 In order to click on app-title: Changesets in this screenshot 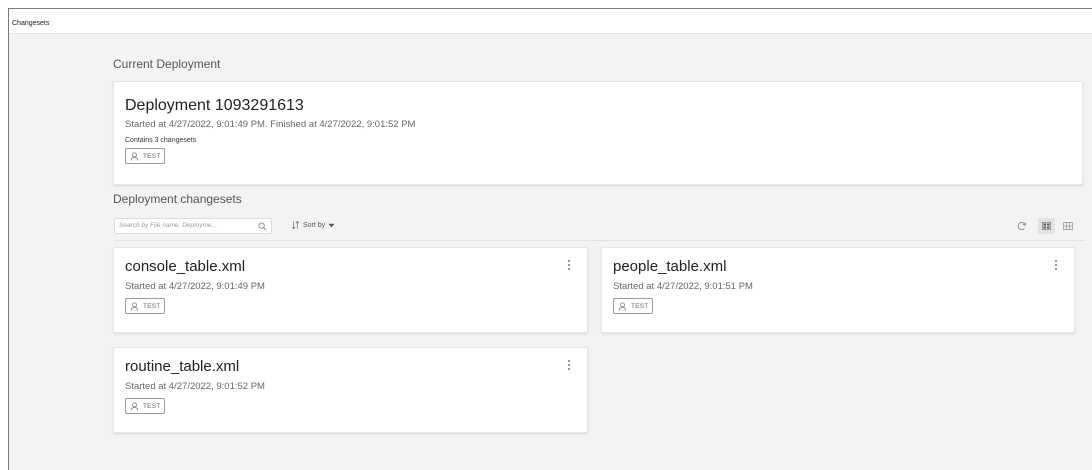, I will do `click(31, 23)`.